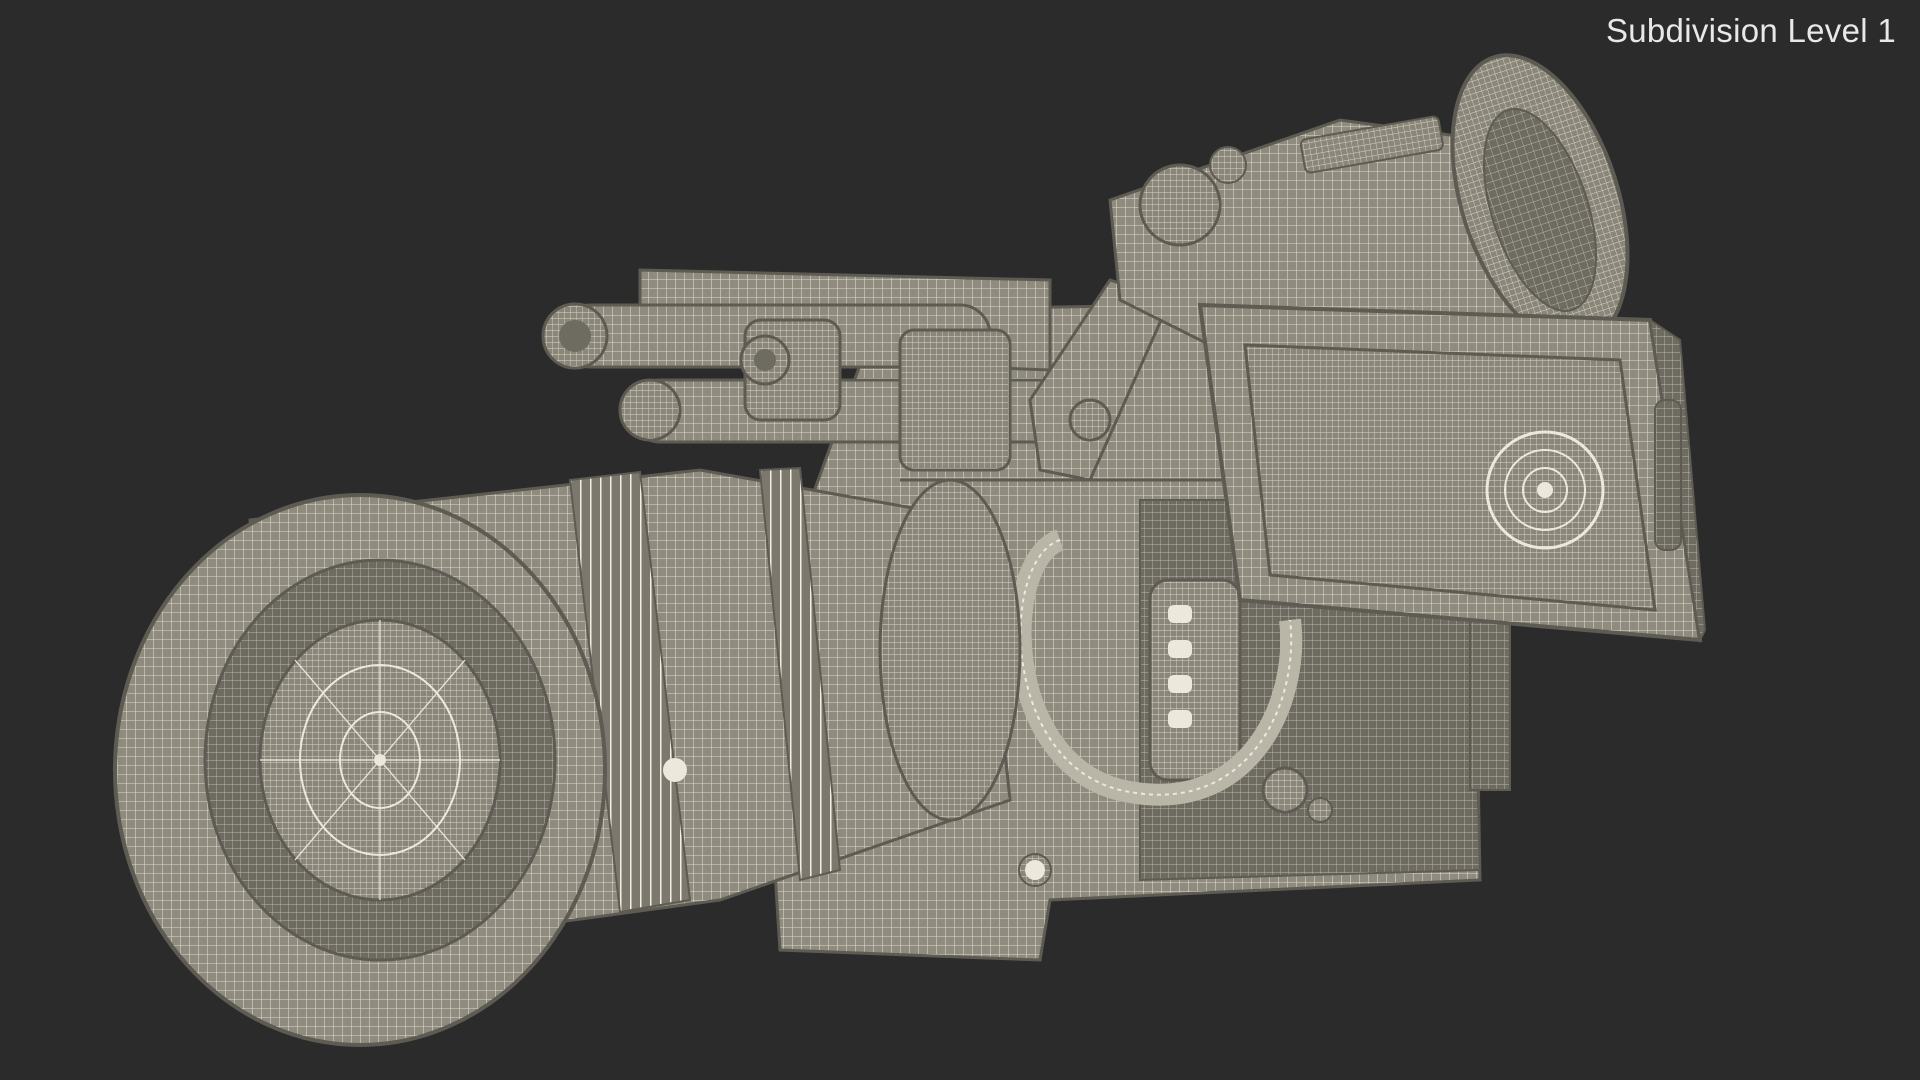 Image resolution: width=1920 pixels, height=1080 pixels. Describe the element at coordinates (1452, 473) in the screenshot. I see `monitor-screen` at that location.